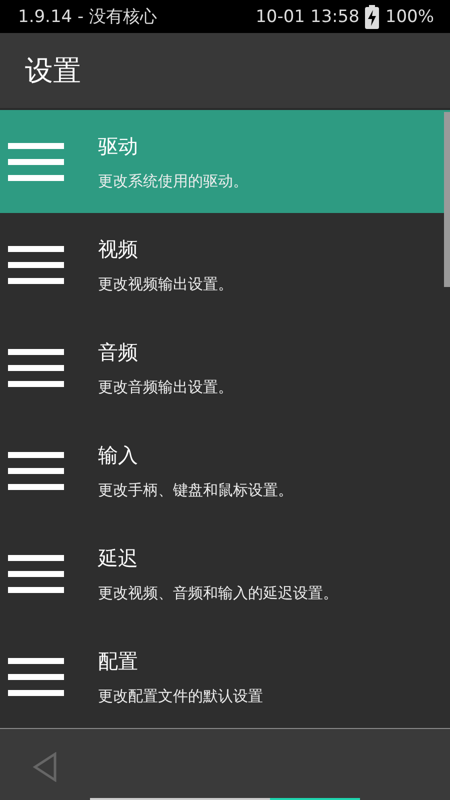  What do you see at coordinates (225, 676) in the screenshot?
I see `settings-item: 配置 更改配置文件的默认设置` at bounding box center [225, 676].